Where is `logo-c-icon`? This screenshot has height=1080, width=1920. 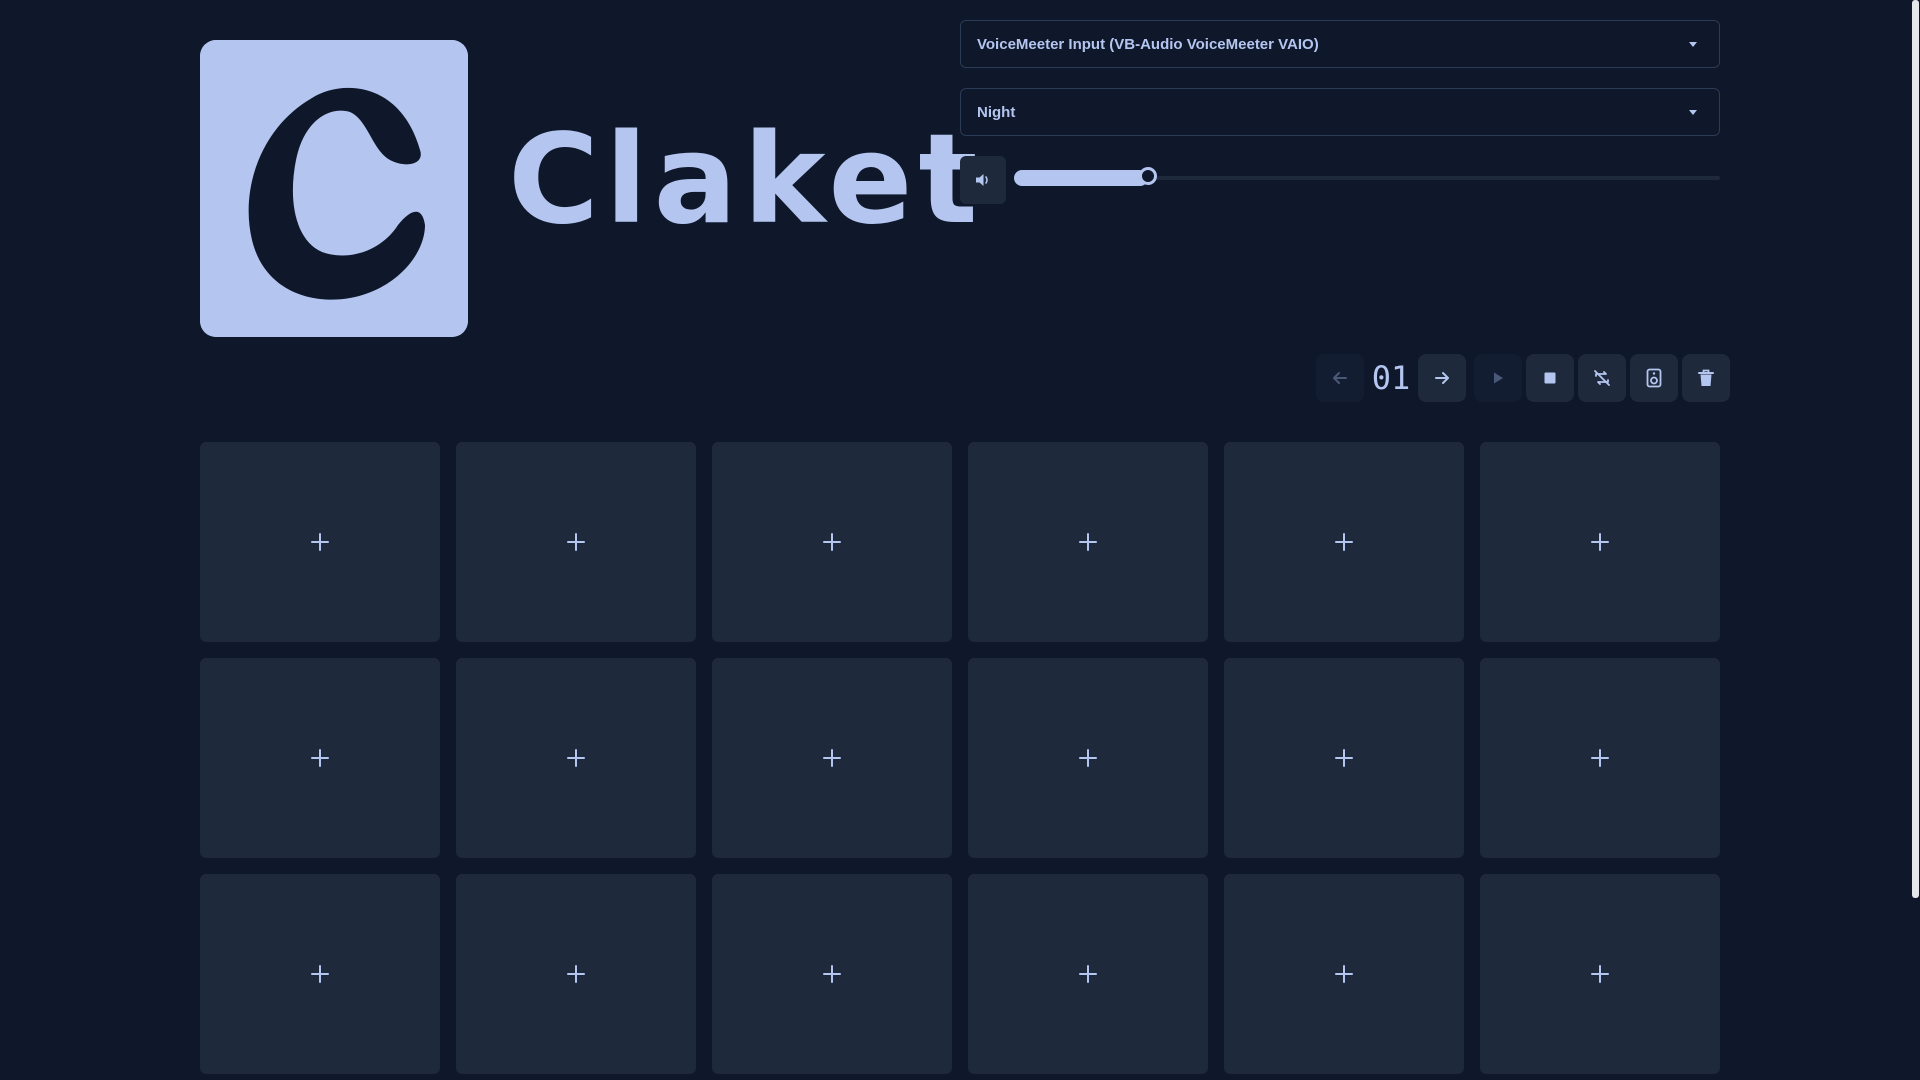
logo-c-icon is located at coordinates (334, 188).